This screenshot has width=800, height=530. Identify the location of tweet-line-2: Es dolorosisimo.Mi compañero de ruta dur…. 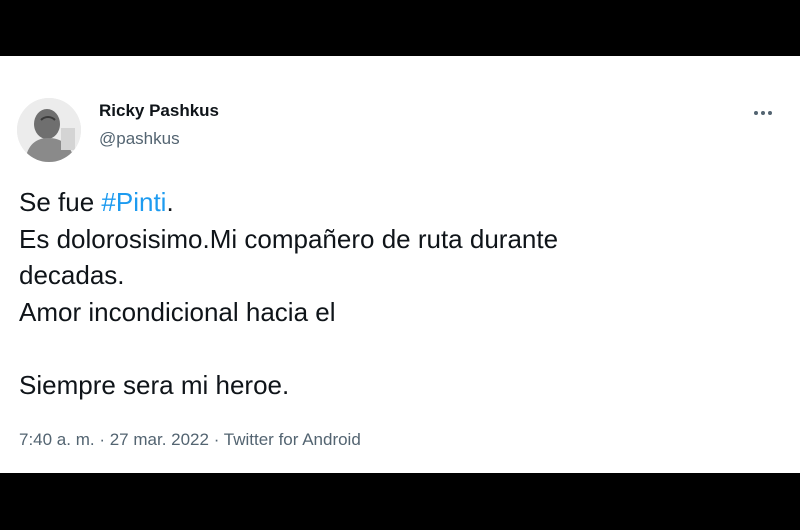
(289, 238).